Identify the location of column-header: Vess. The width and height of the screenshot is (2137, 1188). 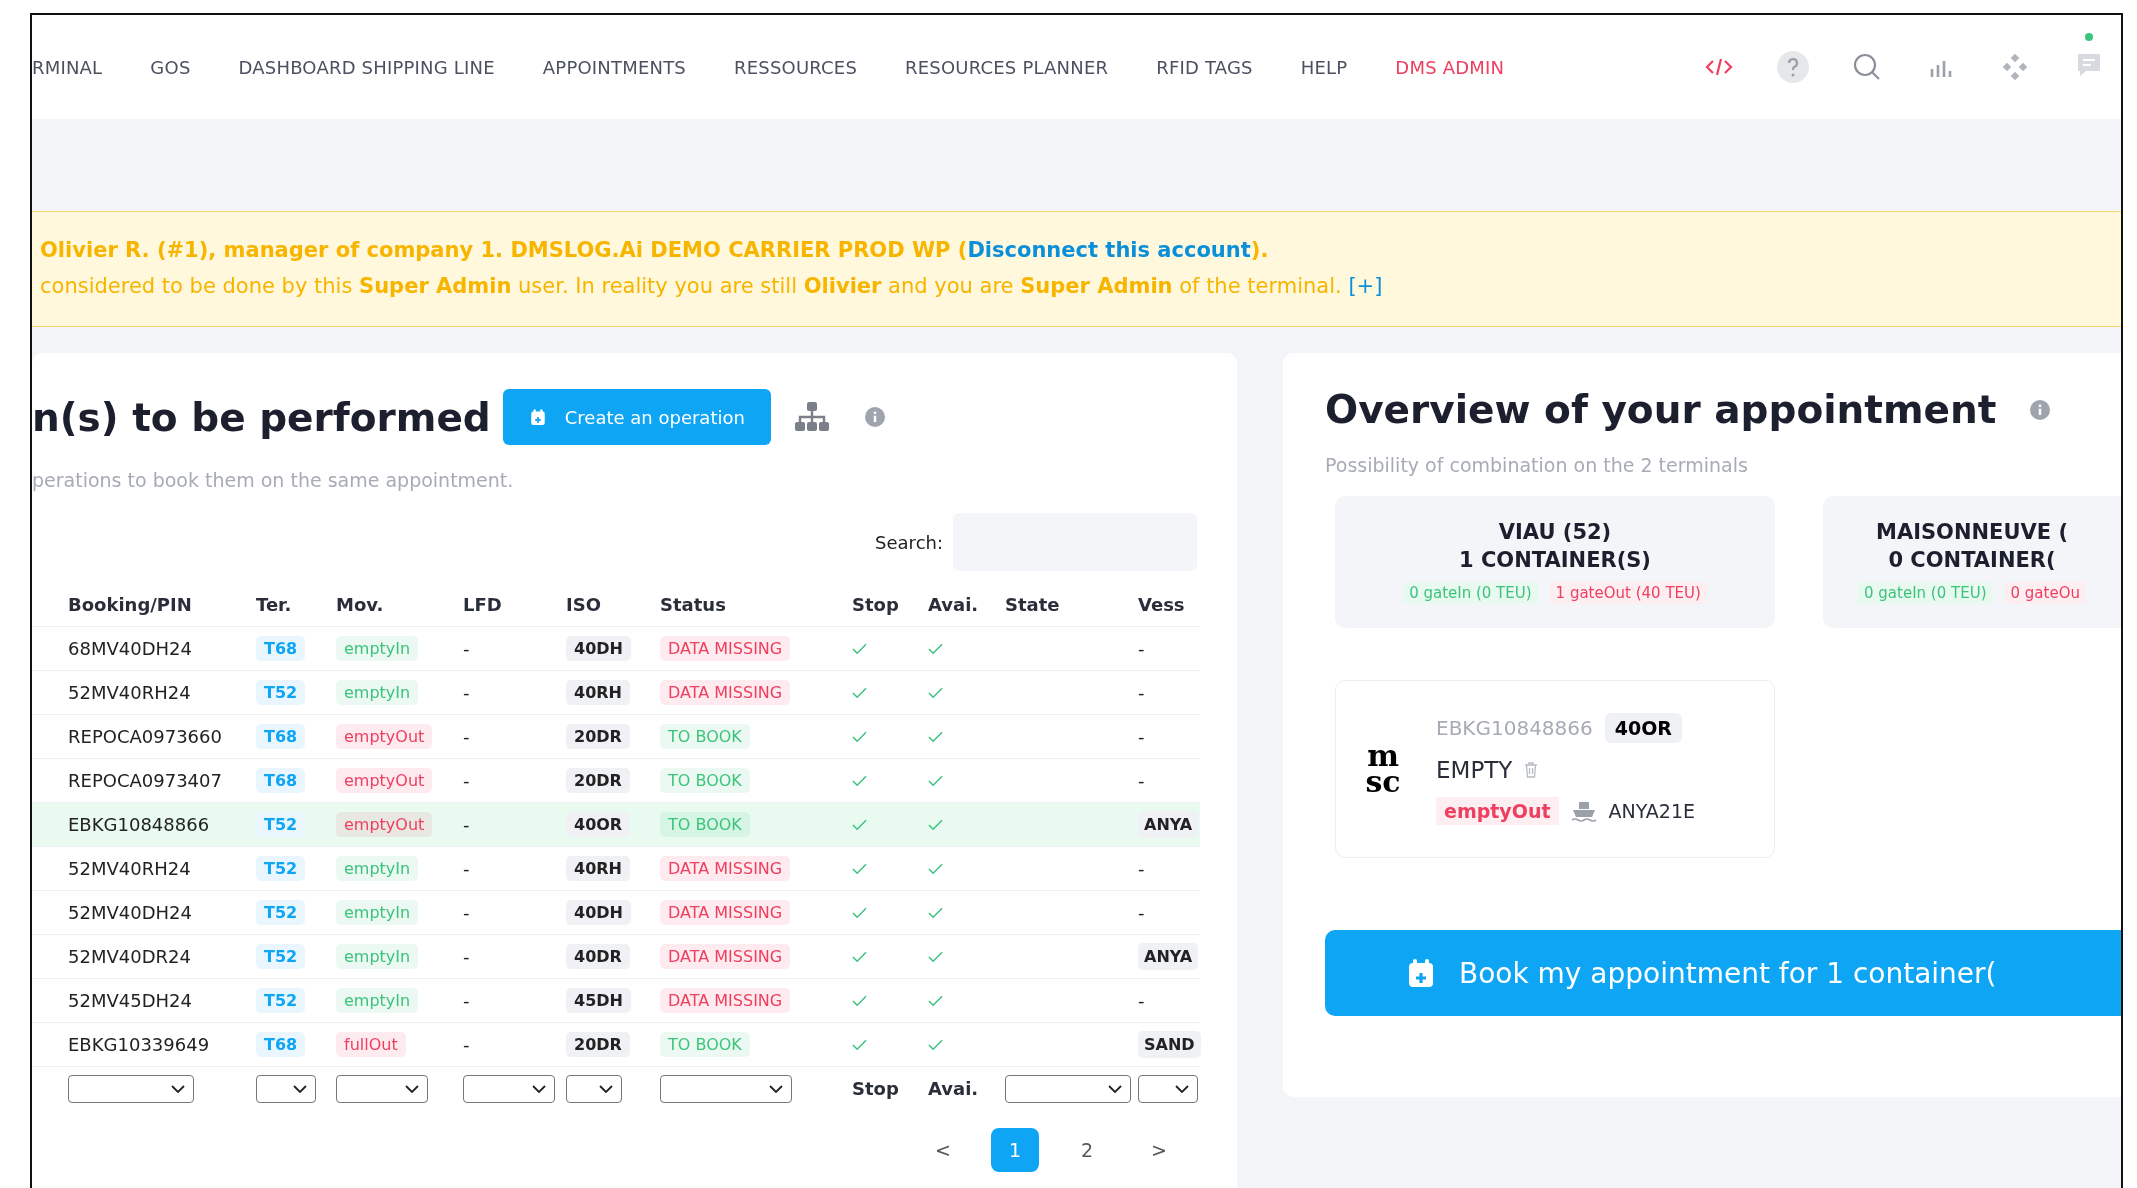
(1161, 604).